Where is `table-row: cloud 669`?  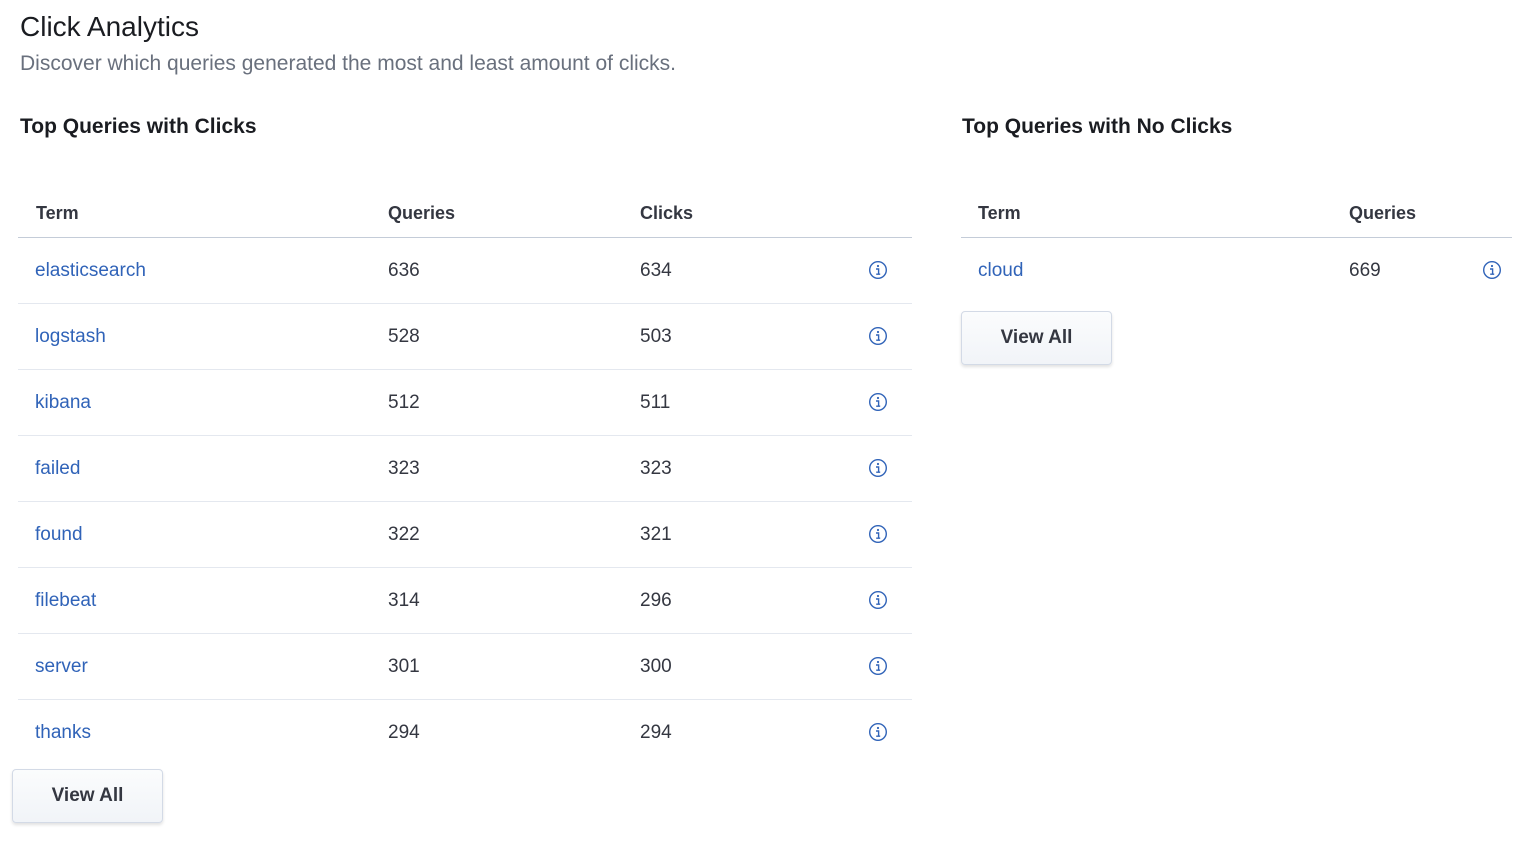
table-row: cloud 669 is located at coordinates (1236, 271).